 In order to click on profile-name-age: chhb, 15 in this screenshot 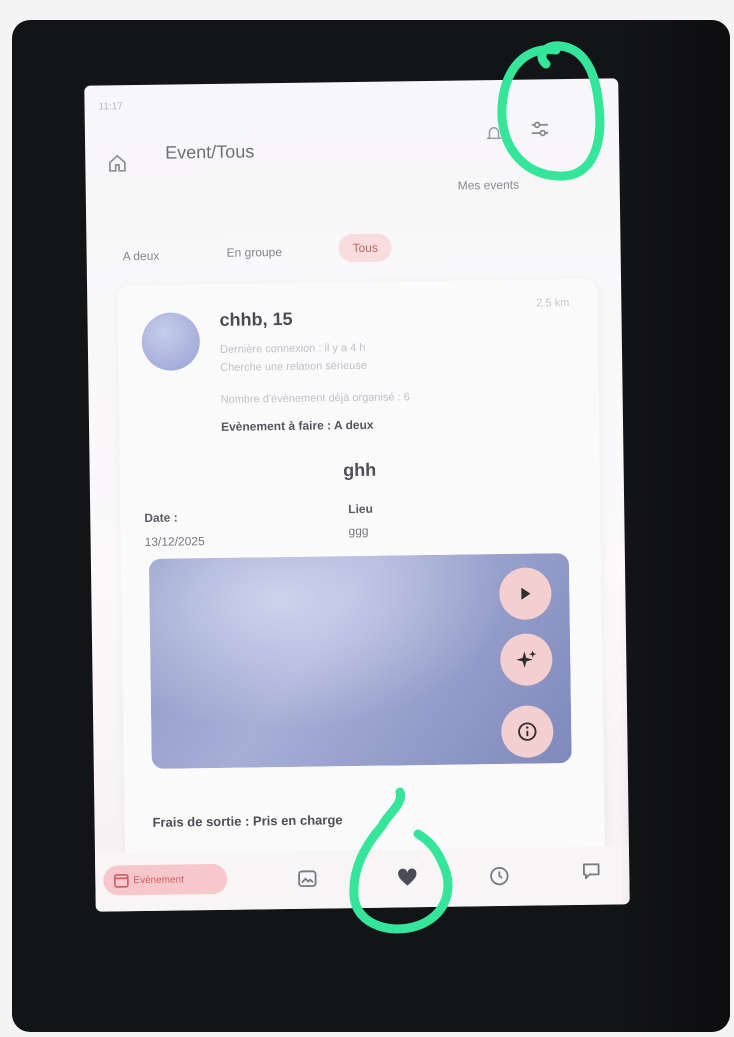, I will do `click(256, 319)`.